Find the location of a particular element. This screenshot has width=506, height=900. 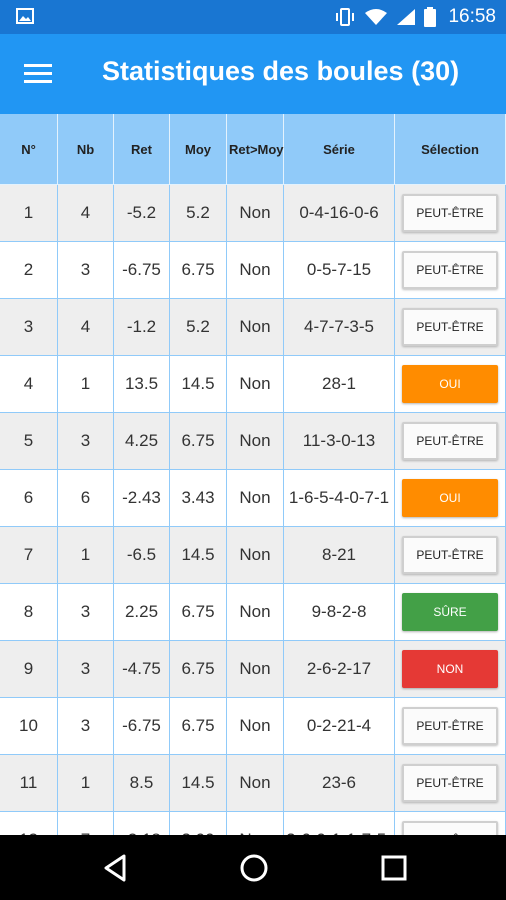

back-icon is located at coordinates (116, 868).